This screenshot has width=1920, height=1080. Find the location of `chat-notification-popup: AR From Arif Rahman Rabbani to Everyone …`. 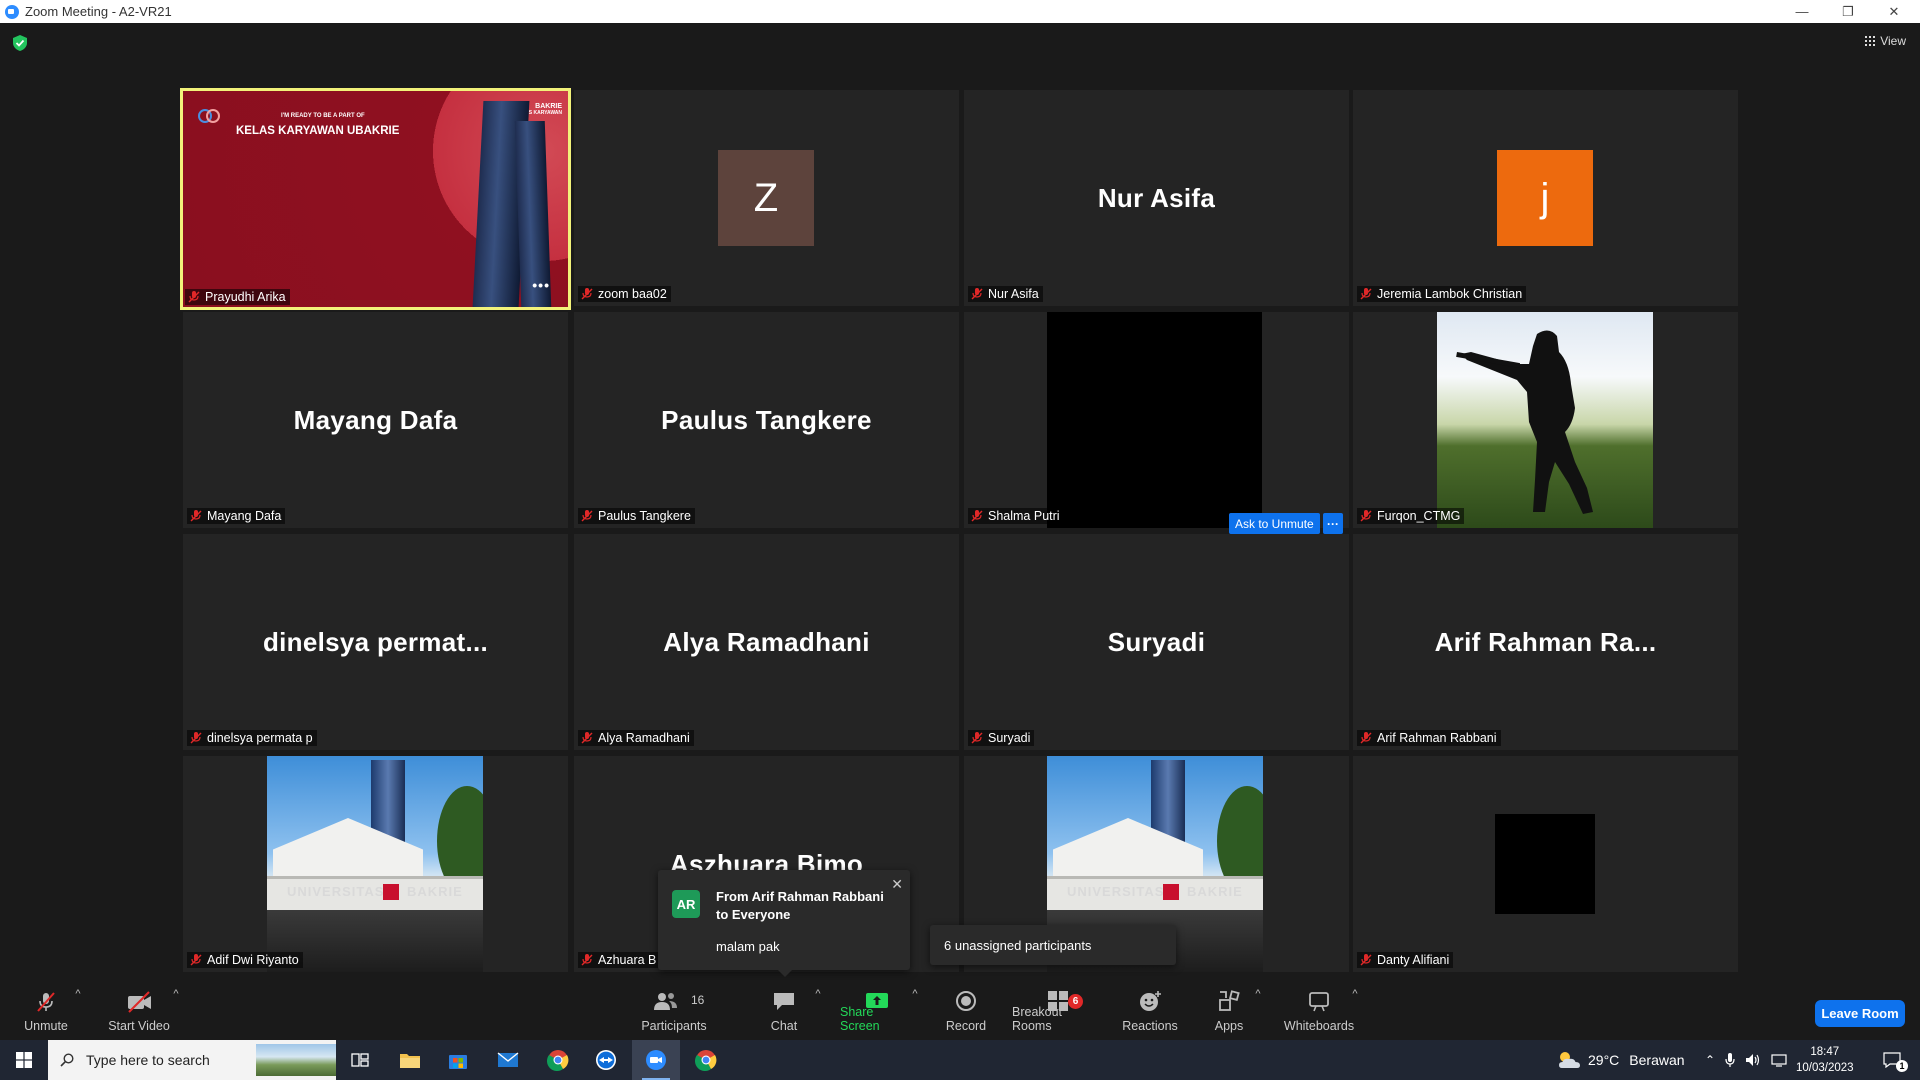

chat-notification-popup: AR From Arif Rahman Rabbani to Everyone … is located at coordinates (784, 923).